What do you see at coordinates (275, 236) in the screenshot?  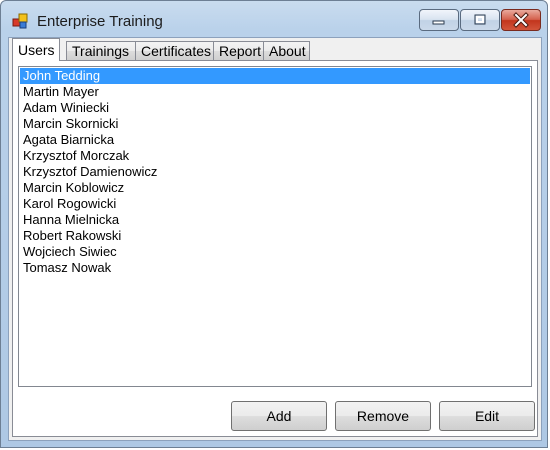 I see `list-item: Robert Rakowski` at bounding box center [275, 236].